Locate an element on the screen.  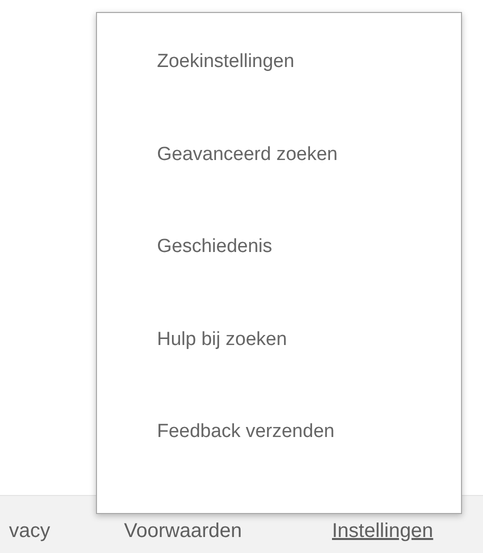
footer-link: Instellingen is located at coordinates (383, 531).